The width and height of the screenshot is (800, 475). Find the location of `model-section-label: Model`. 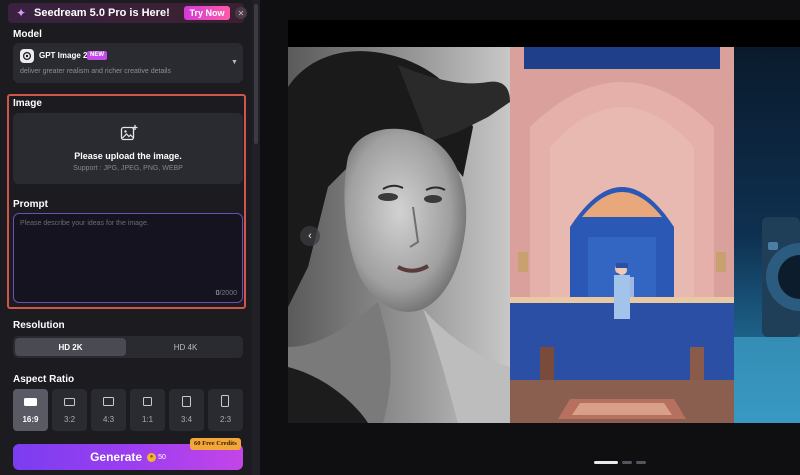

model-section-label: Model is located at coordinates (27, 34).